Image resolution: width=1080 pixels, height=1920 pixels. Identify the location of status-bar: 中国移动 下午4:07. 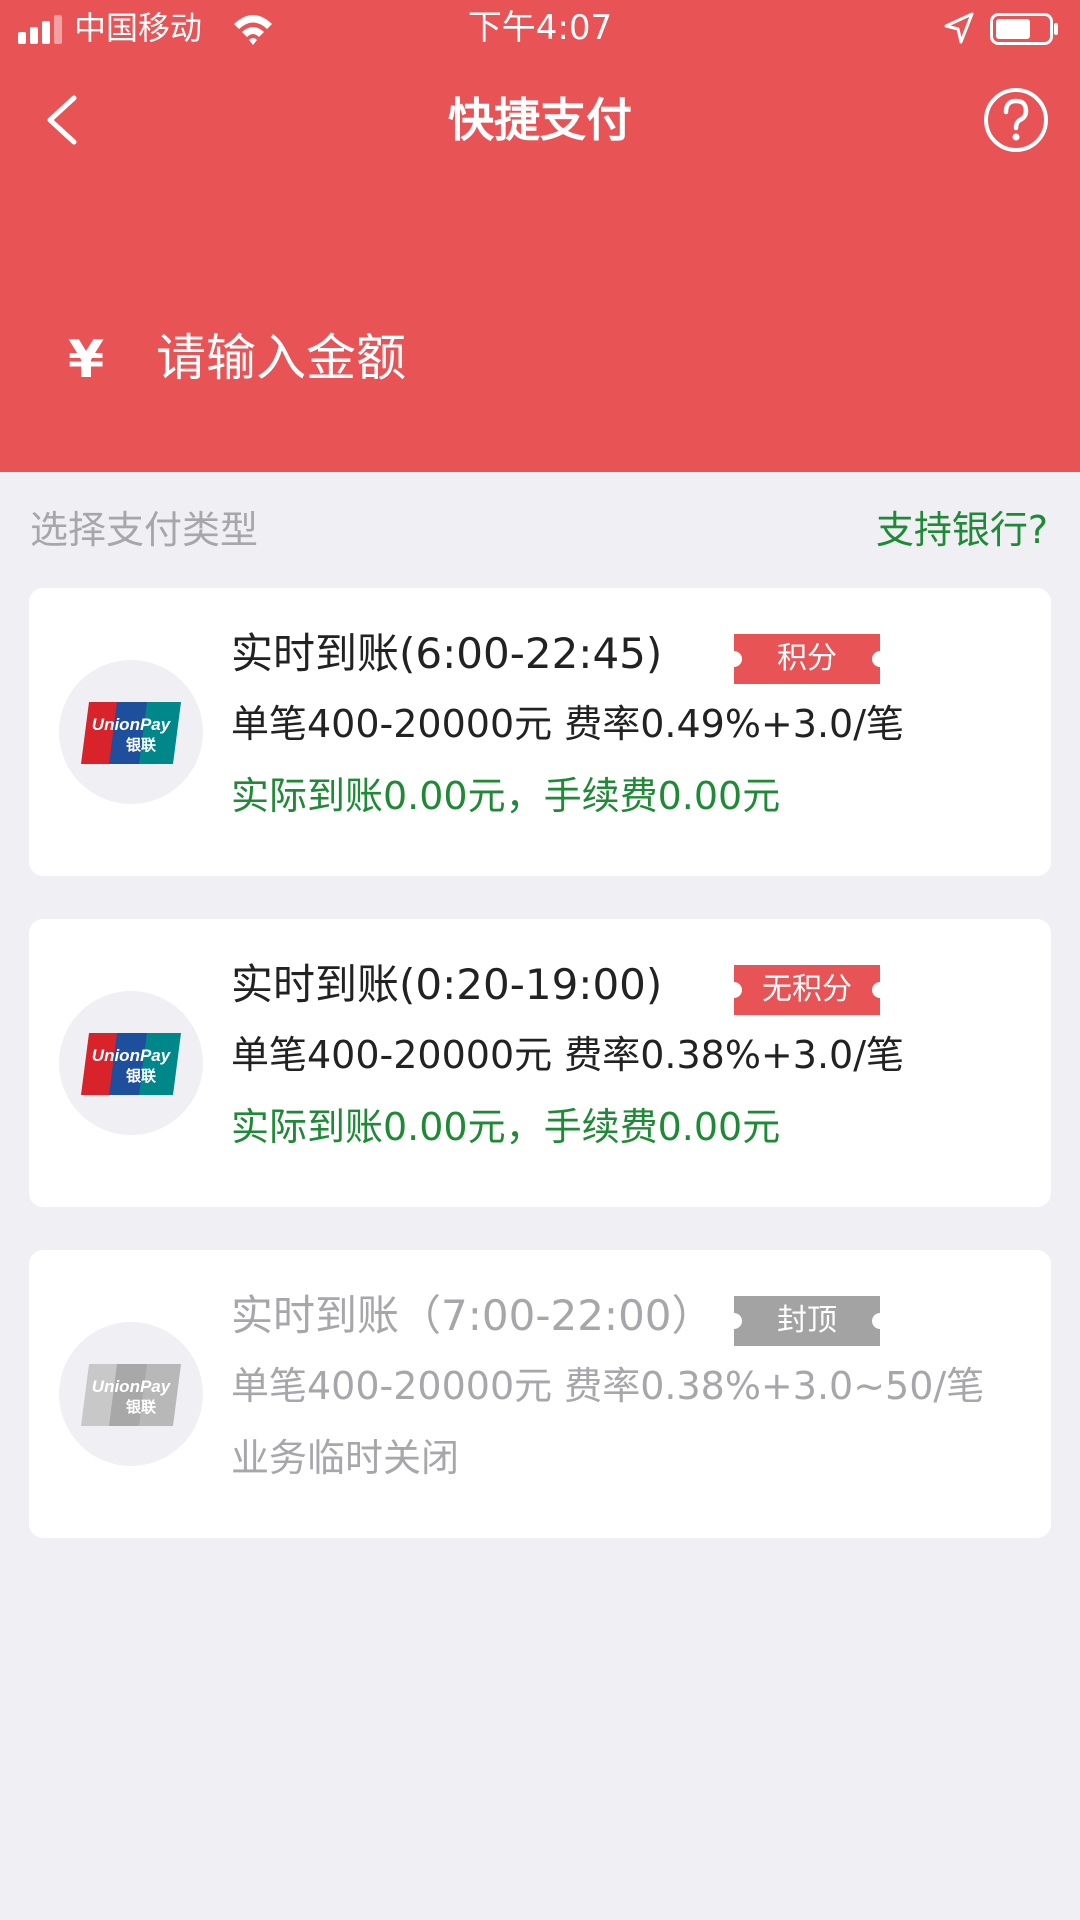
(540, 29).